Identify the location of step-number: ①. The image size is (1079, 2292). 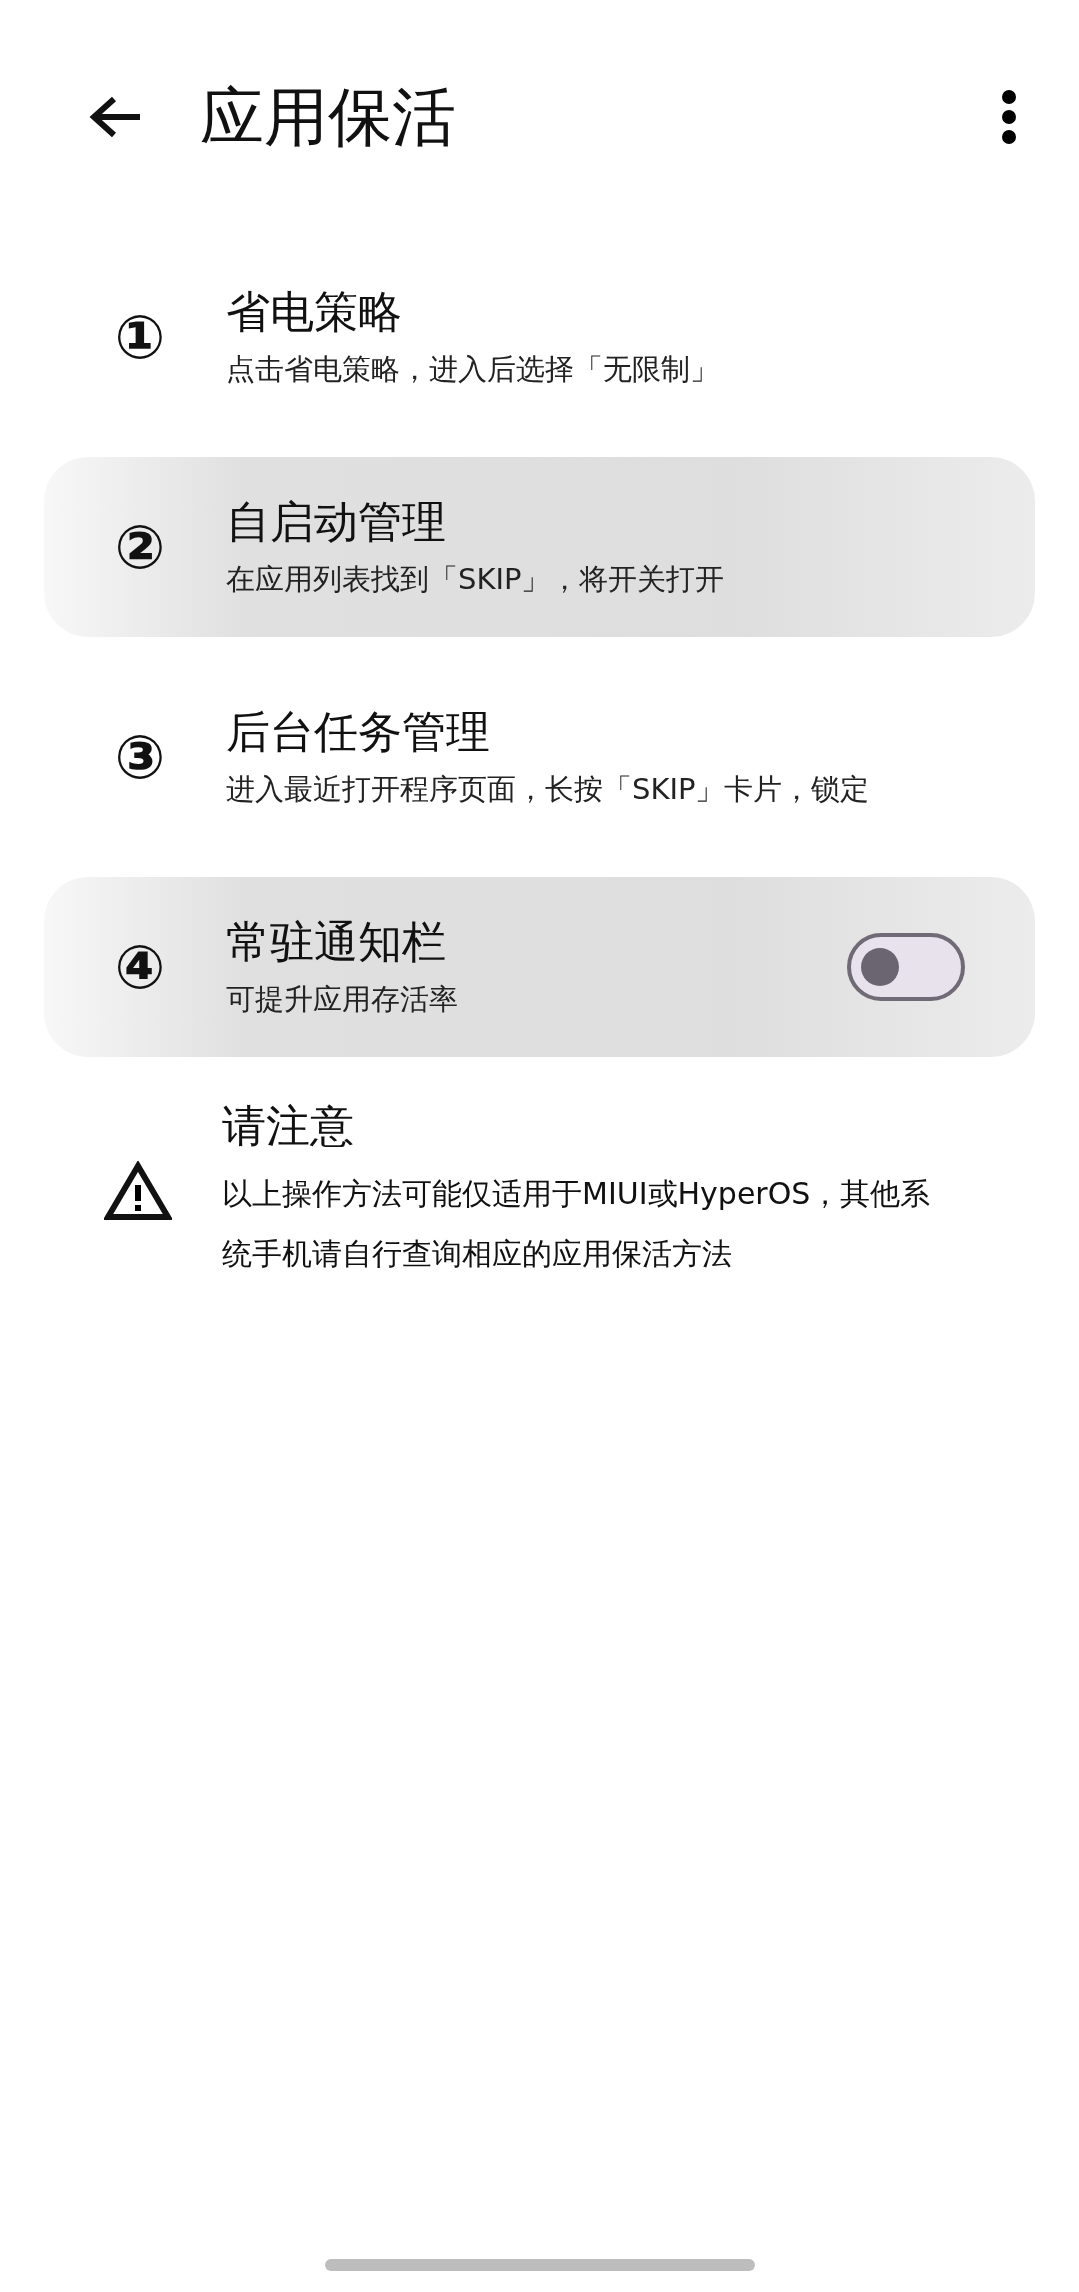
(140, 337).